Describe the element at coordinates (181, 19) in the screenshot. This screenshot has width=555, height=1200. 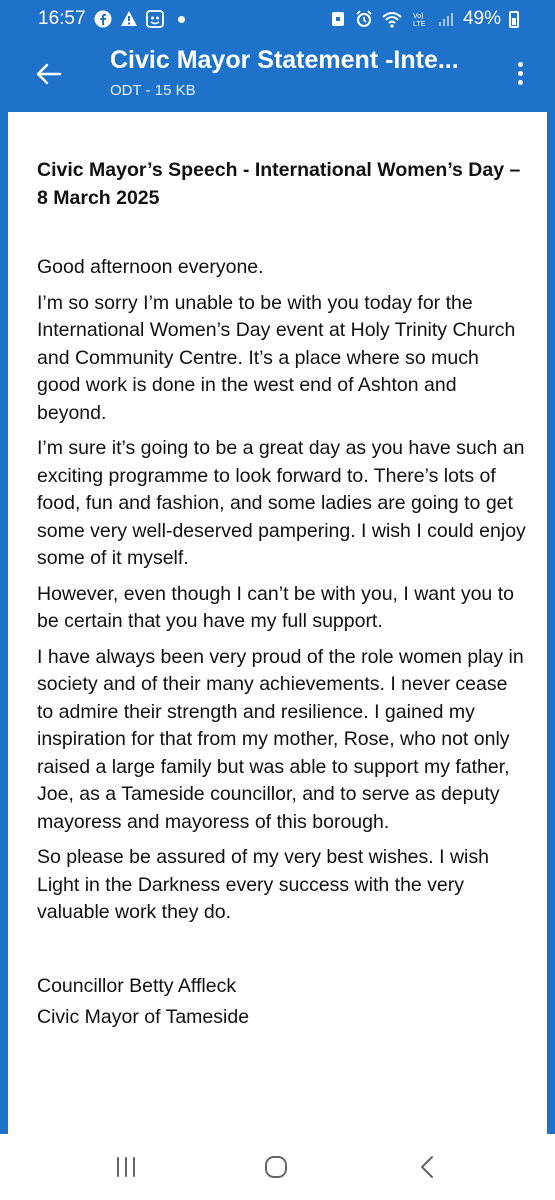
I see `notification-dot-icon` at that location.